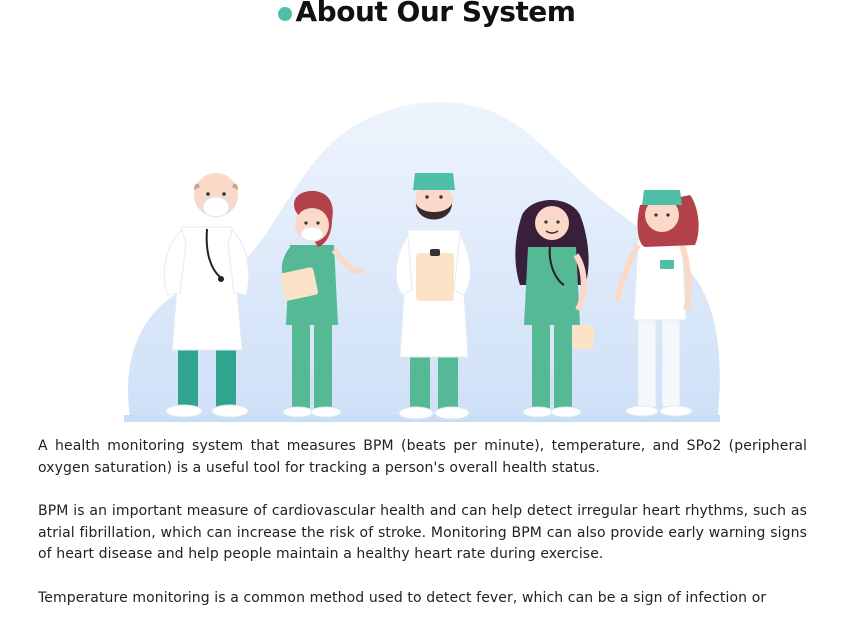 The height and width of the screenshot is (631, 853). I want to click on page-title: About Our System, so click(435, 14).